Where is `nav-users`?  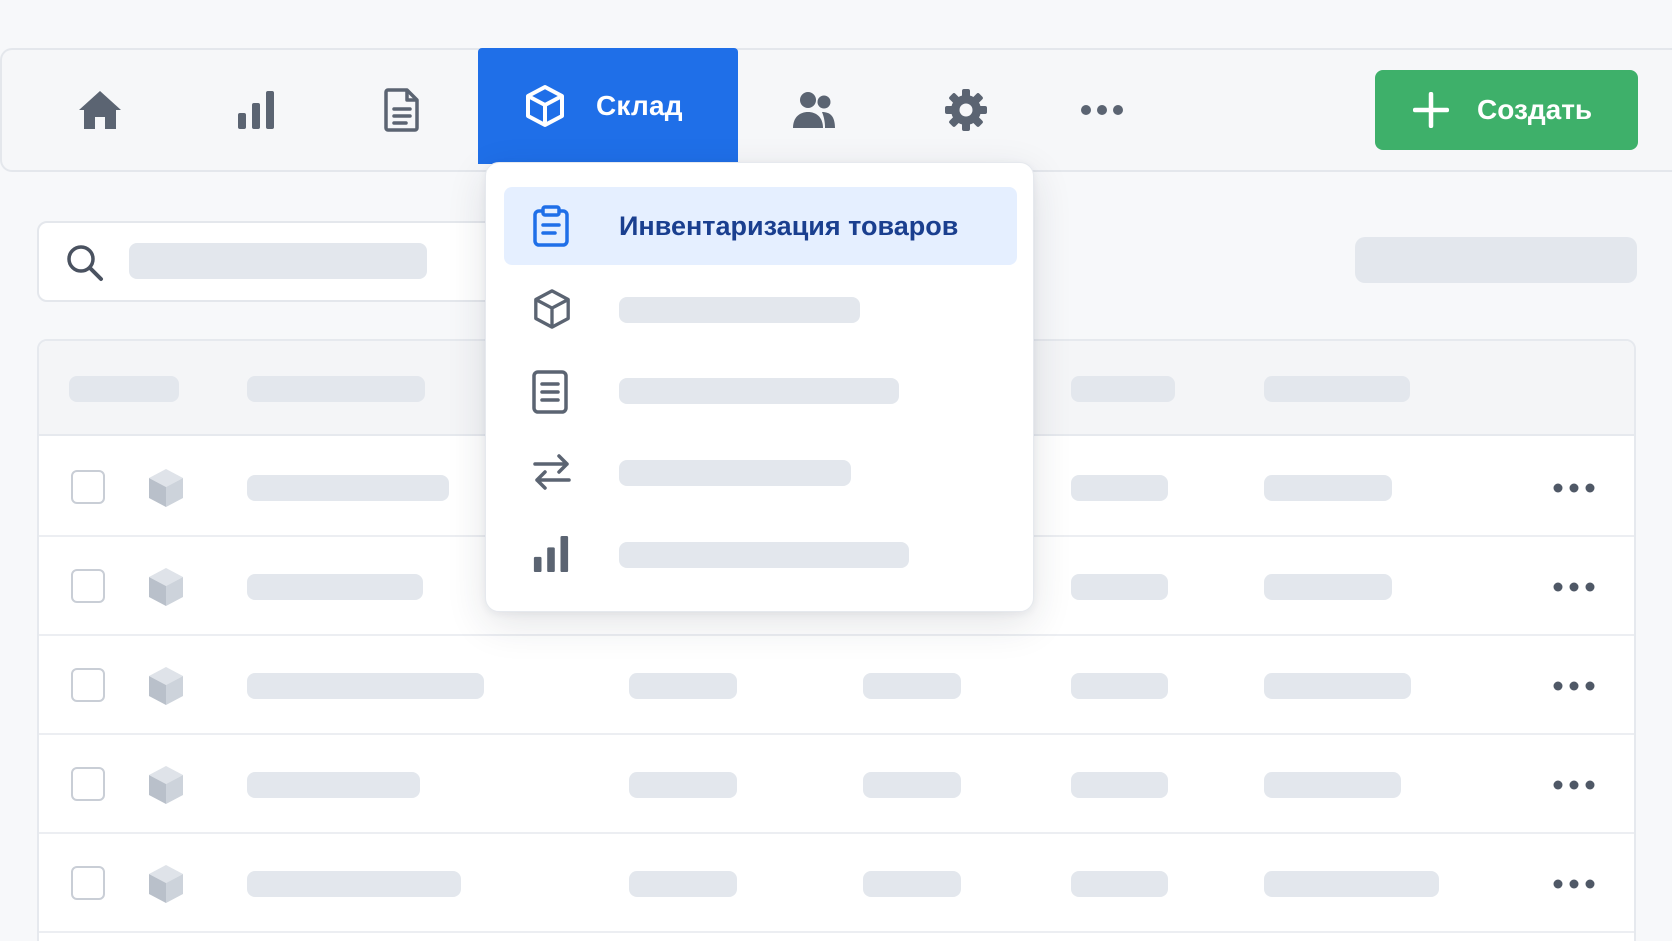
nav-users is located at coordinates (814, 110).